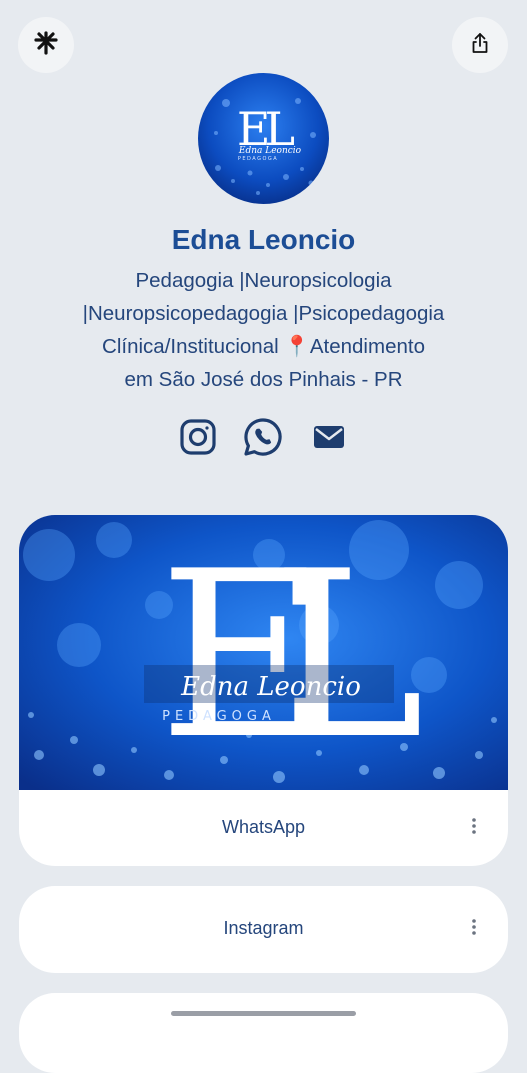 The image size is (527, 1073). What do you see at coordinates (258, 159) in the screenshot?
I see `avatar-subtitle: PEDAGOGA` at bounding box center [258, 159].